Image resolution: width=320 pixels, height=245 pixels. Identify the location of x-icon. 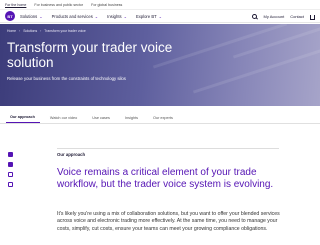
(10, 164).